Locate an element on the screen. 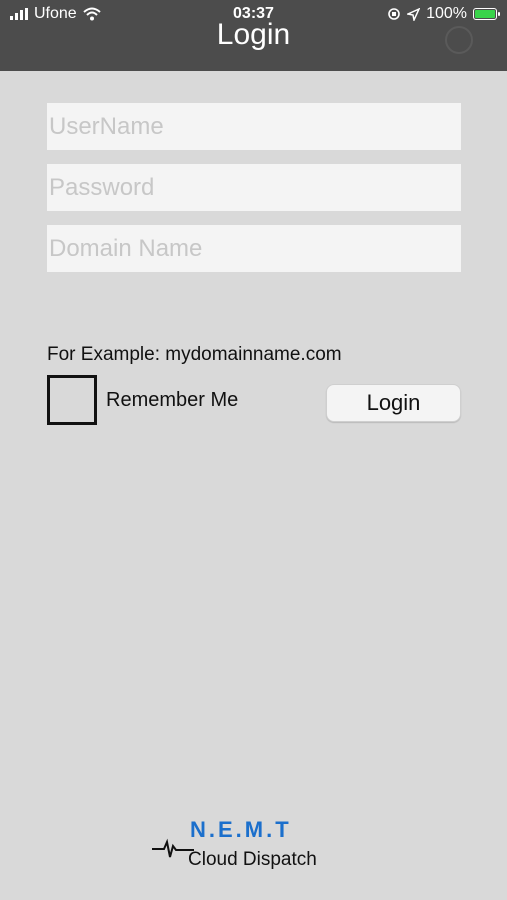 The width and height of the screenshot is (507, 900). domain-example-text: For Example: mydomainname.com is located at coordinates (194, 354).